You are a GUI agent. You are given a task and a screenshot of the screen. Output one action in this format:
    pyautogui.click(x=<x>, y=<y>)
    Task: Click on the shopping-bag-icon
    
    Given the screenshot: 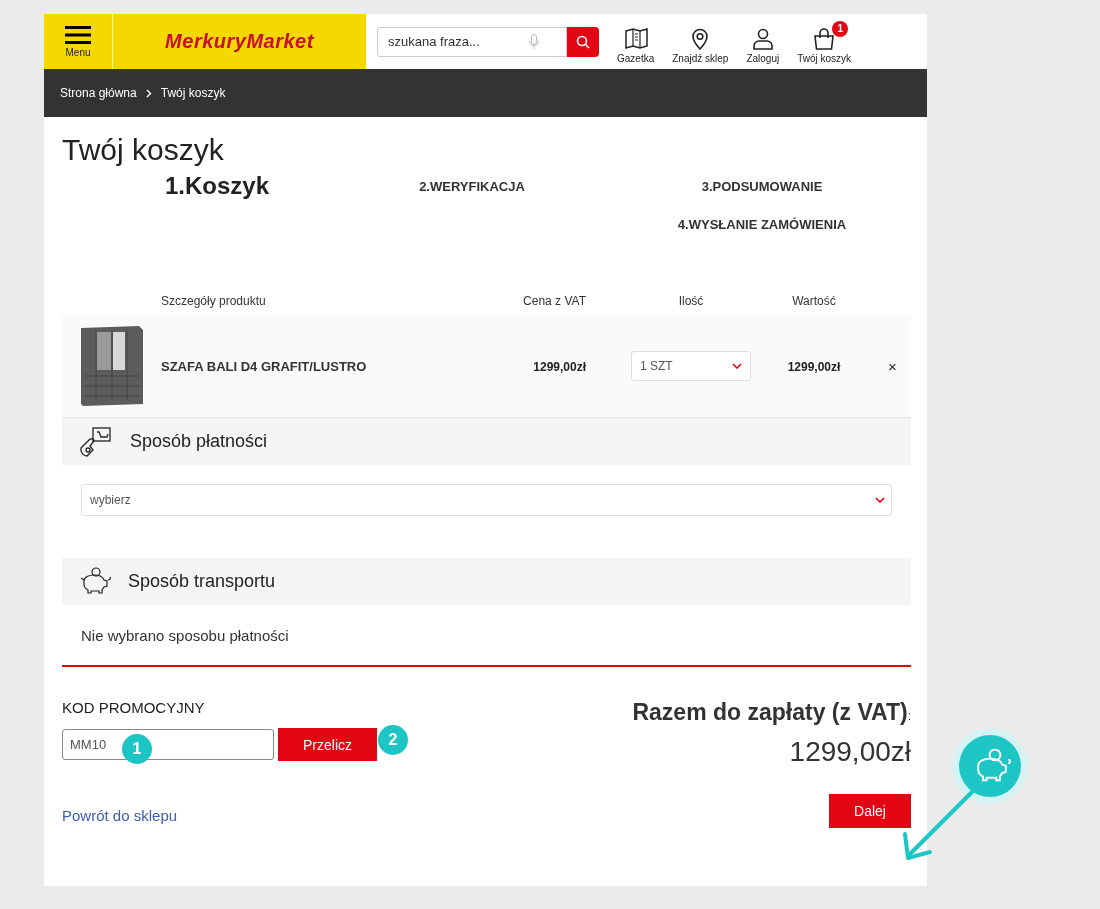 What is the action you would take?
    pyautogui.click(x=824, y=38)
    